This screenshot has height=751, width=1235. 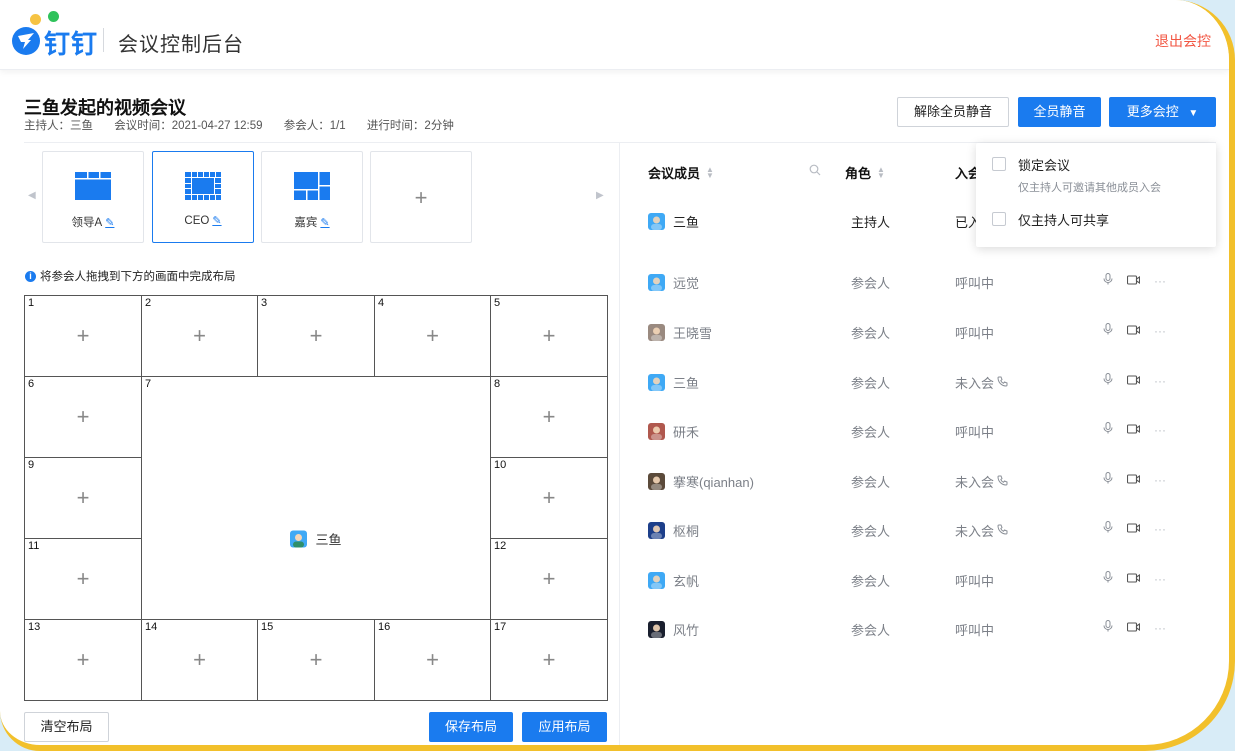 What do you see at coordinates (564, 727) in the screenshot?
I see `apply-layout-button: 应用布局` at bounding box center [564, 727].